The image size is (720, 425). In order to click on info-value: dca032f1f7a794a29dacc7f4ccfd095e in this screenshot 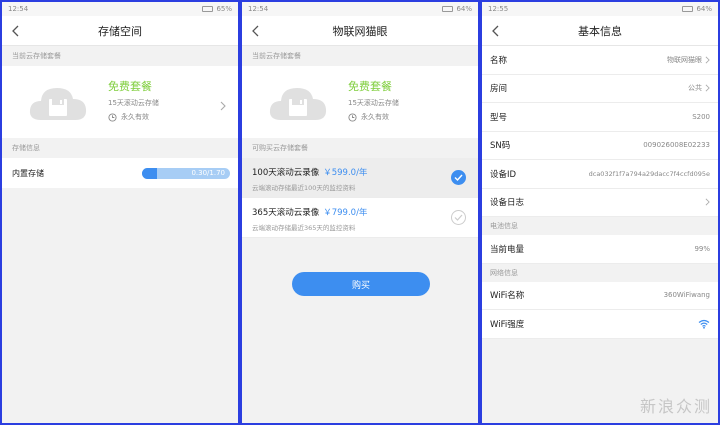, I will do `click(649, 173)`.